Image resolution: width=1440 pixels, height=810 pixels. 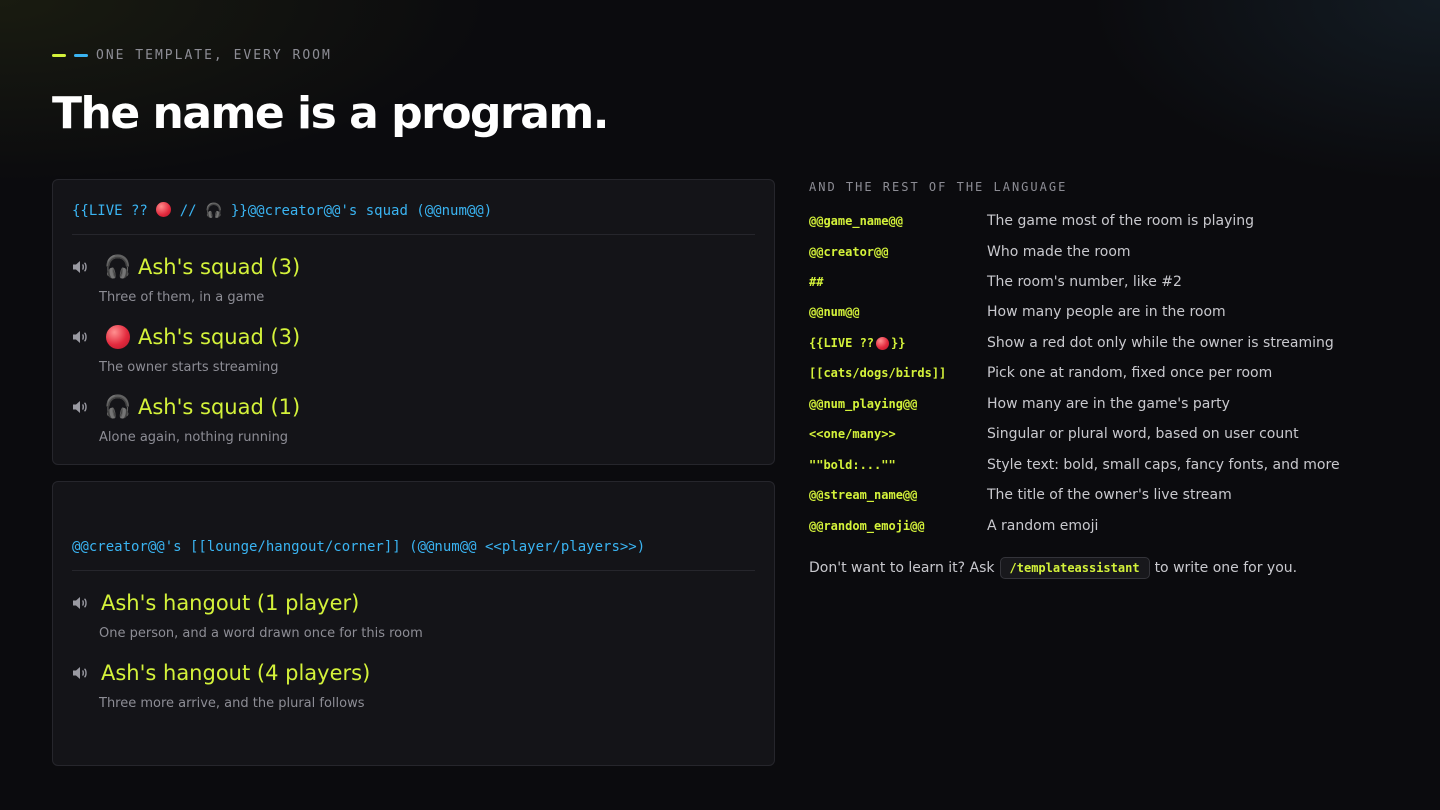 What do you see at coordinates (863, 404) in the screenshot?
I see `reference-key: @@num_playing@@` at bounding box center [863, 404].